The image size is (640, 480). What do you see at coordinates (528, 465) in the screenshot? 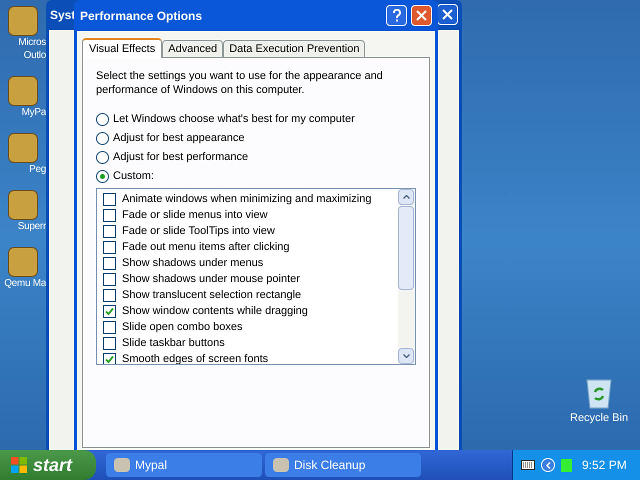
I see `keyboard-icon` at bounding box center [528, 465].